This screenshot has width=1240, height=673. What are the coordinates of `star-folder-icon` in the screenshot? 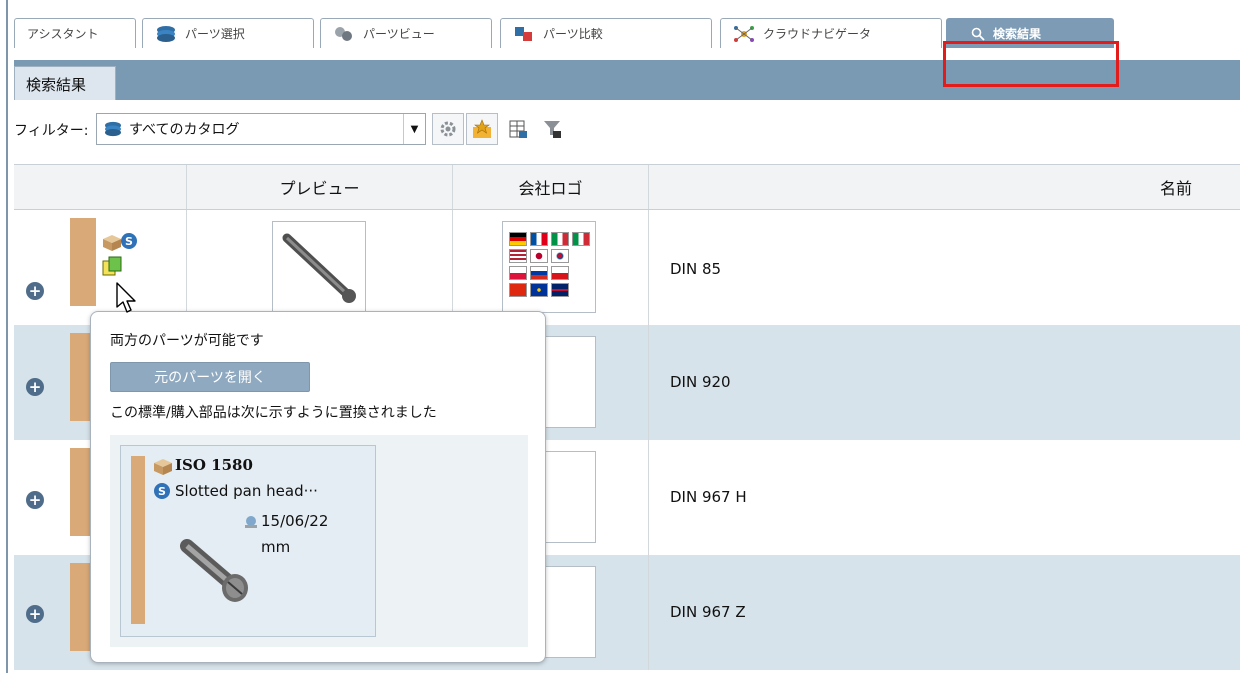 It's located at (482, 128).